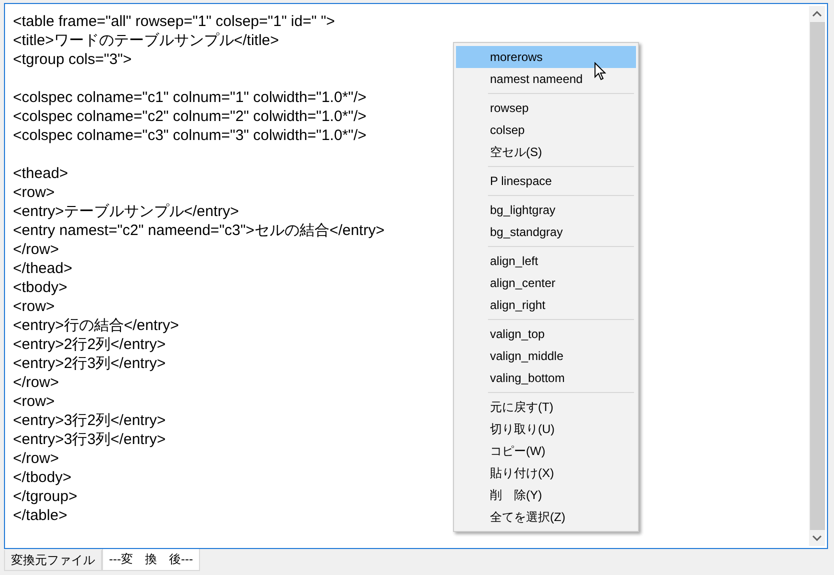 This screenshot has height=575, width=834. I want to click on menu-item: コピー(W), so click(546, 451).